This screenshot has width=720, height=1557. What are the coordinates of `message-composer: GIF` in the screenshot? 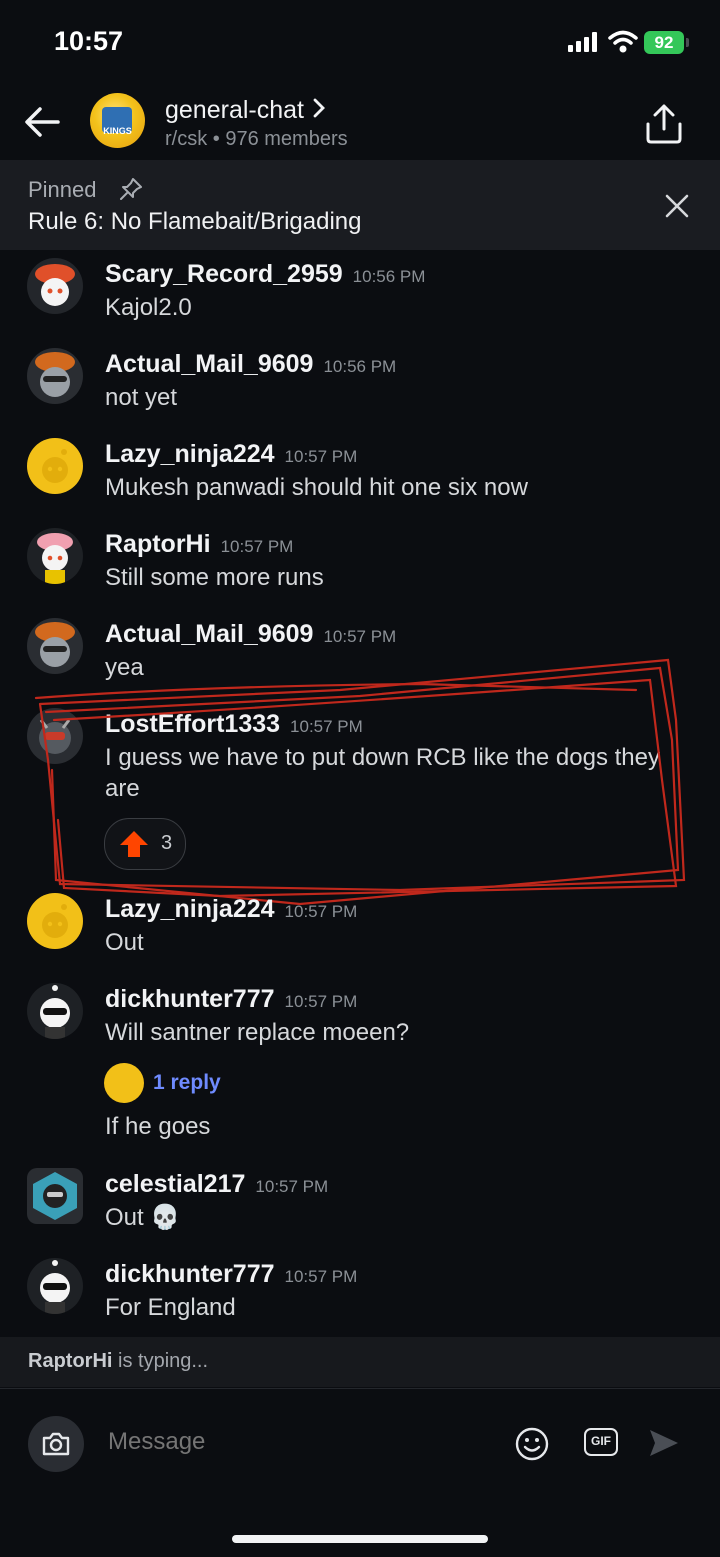 It's located at (360, 1443).